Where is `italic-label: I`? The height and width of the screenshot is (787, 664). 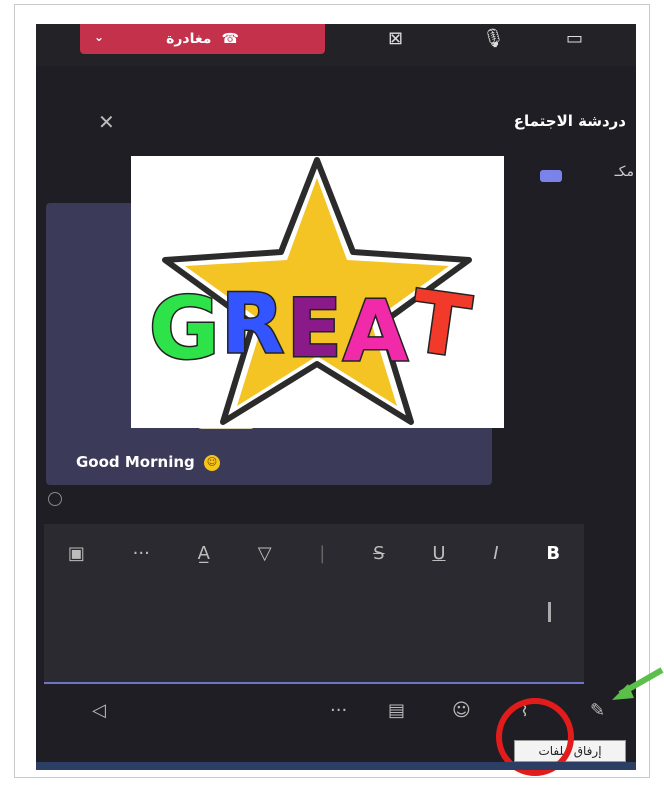 italic-label: I is located at coordinates (496, 553).